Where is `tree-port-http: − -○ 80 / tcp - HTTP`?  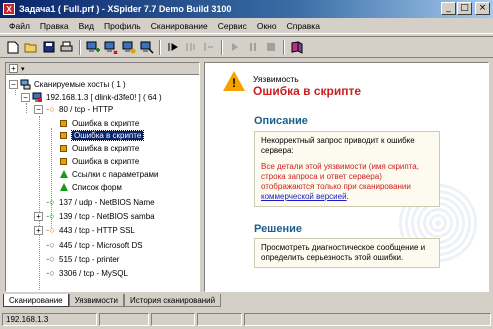 tree-port-http: − -○ 80 / tcp - HTTP is located at coordinates (73, 109).